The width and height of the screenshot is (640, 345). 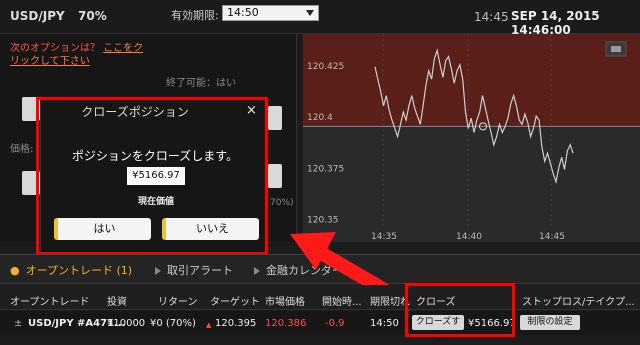 What do you see at coordinates (173, 323) in the screenshot?
I see `row-return: ¥0 (70%)` at bounding box center [173, 323].